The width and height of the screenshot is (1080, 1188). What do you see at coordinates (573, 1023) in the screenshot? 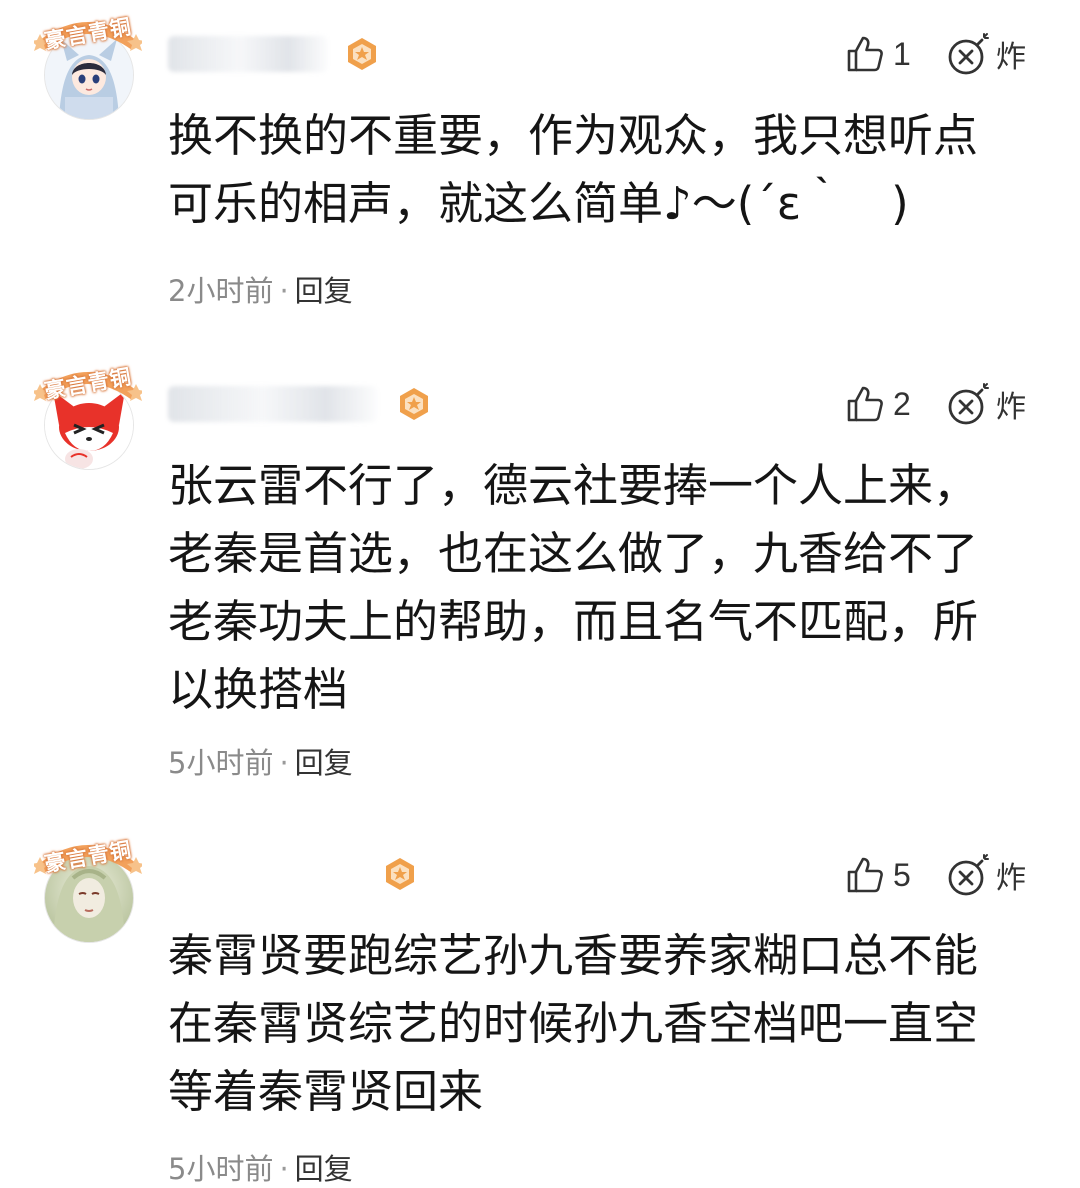
I see `comment-line: 在秦霄贤综艺的时候孙九香空档吧一直空` at bounding box center [573, 1023].